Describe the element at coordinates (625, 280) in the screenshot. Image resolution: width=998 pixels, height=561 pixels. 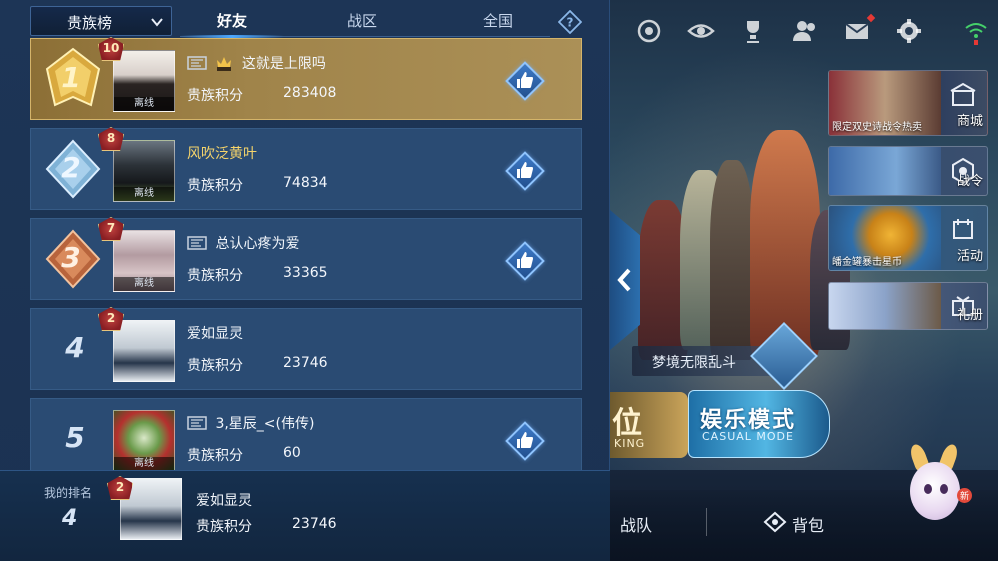
I see `chevron-left-icon` at that location.